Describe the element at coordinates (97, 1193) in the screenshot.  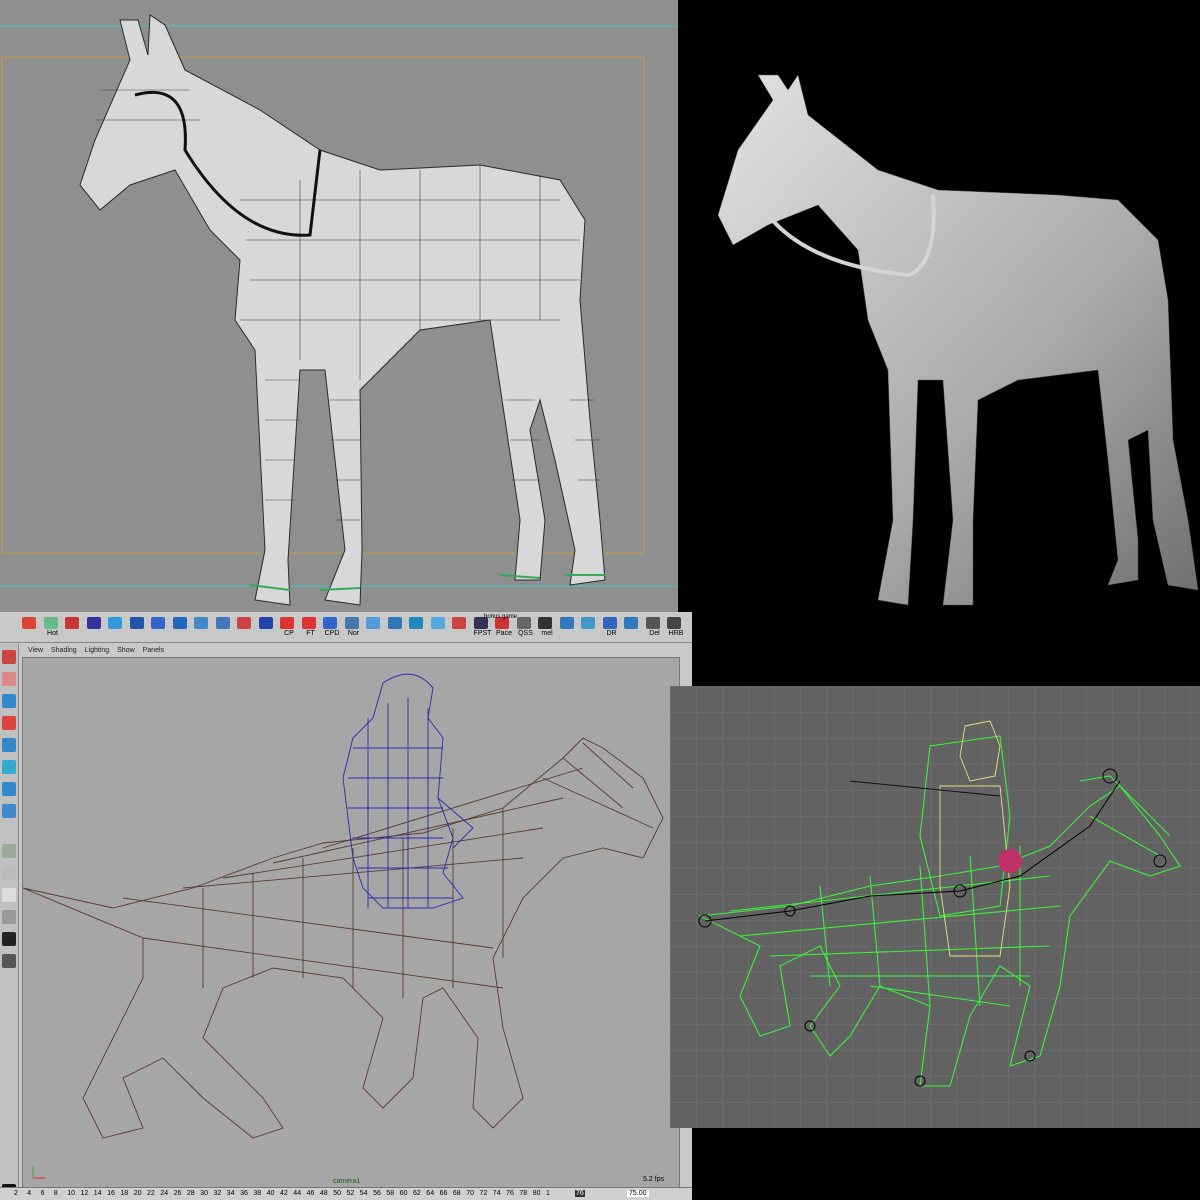
I see `timeline-tick: 14` at that location.